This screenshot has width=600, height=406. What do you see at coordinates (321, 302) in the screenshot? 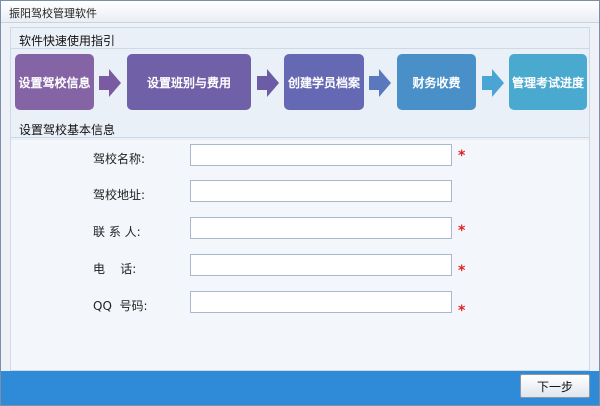
I see `qq-number-input` at bounding box center [321, 302].